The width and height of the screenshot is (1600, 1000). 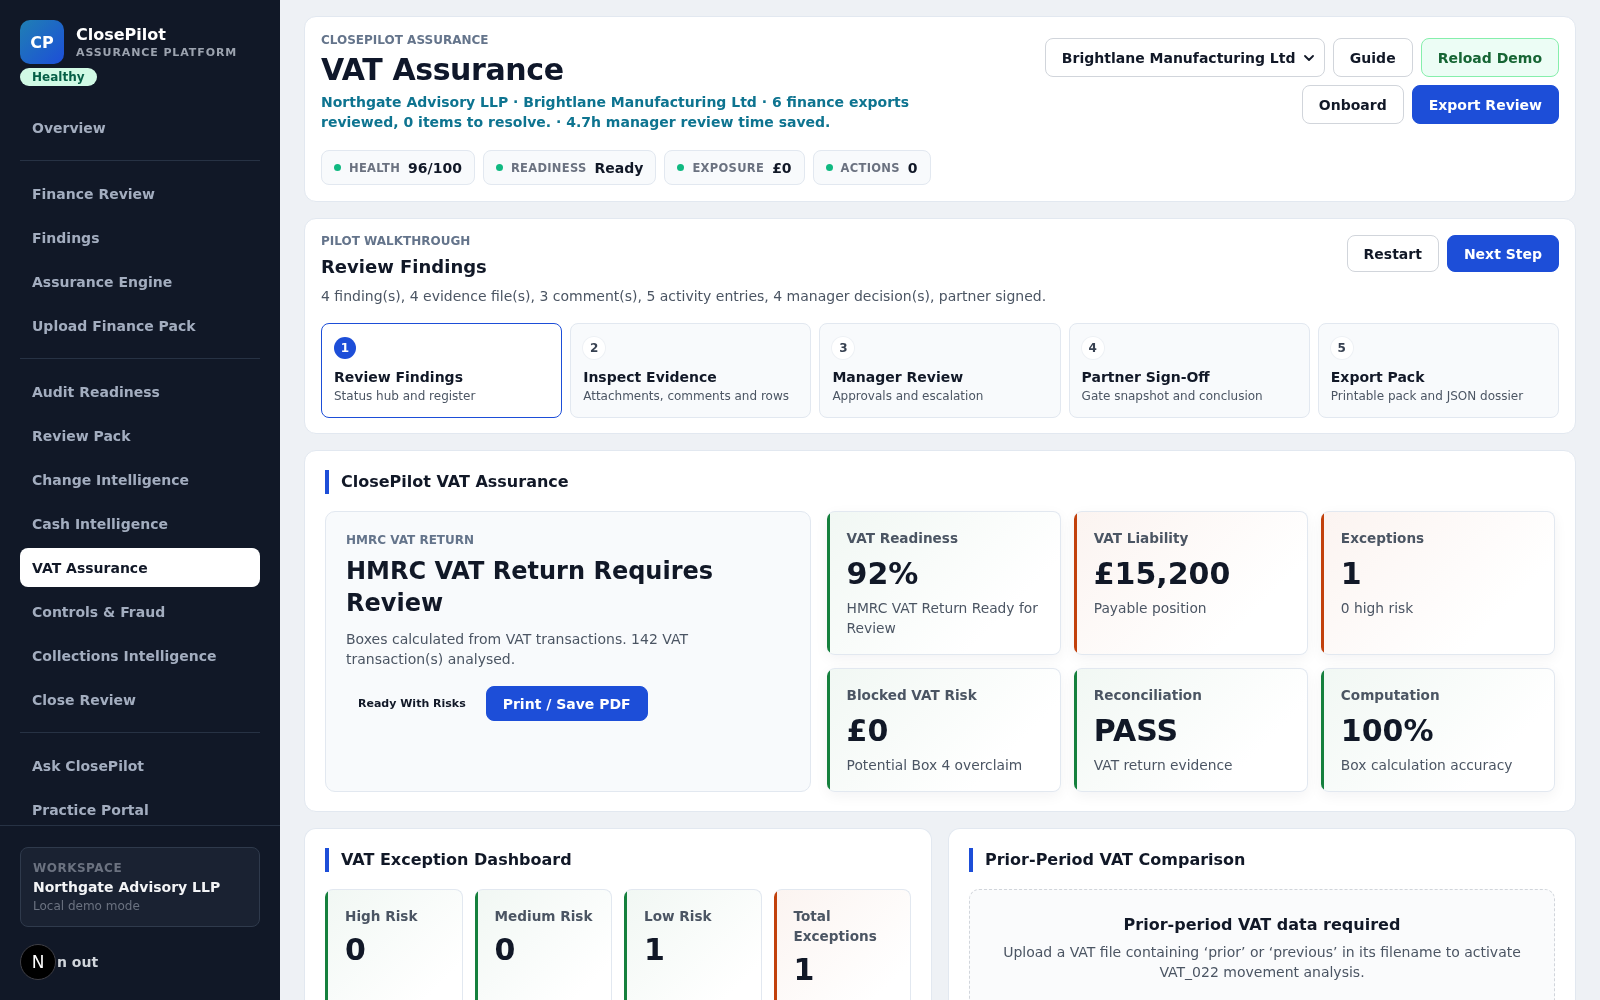 What do you see at coordinates (58, 77) in the screenshot?
I see `status-badge: Healthy` at bounding box center [58, 77].